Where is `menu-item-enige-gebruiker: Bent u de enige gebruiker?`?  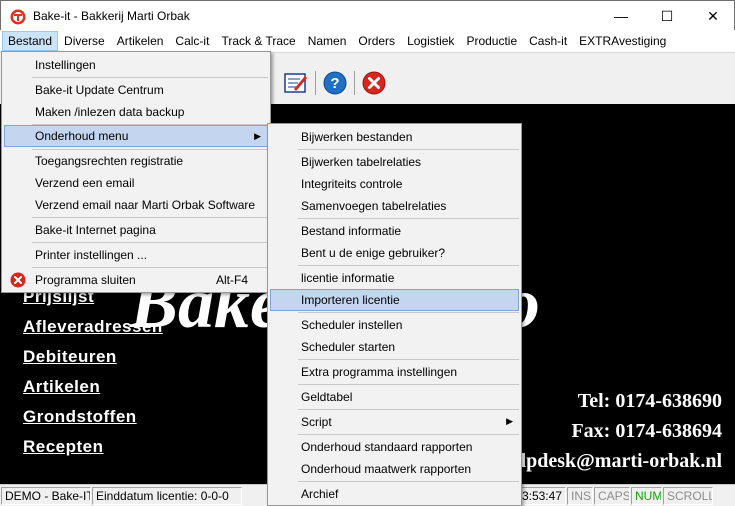
menu-item-enige-gebruiker: Bent u de enige gebruiker? is located at coordinates (394, 253).